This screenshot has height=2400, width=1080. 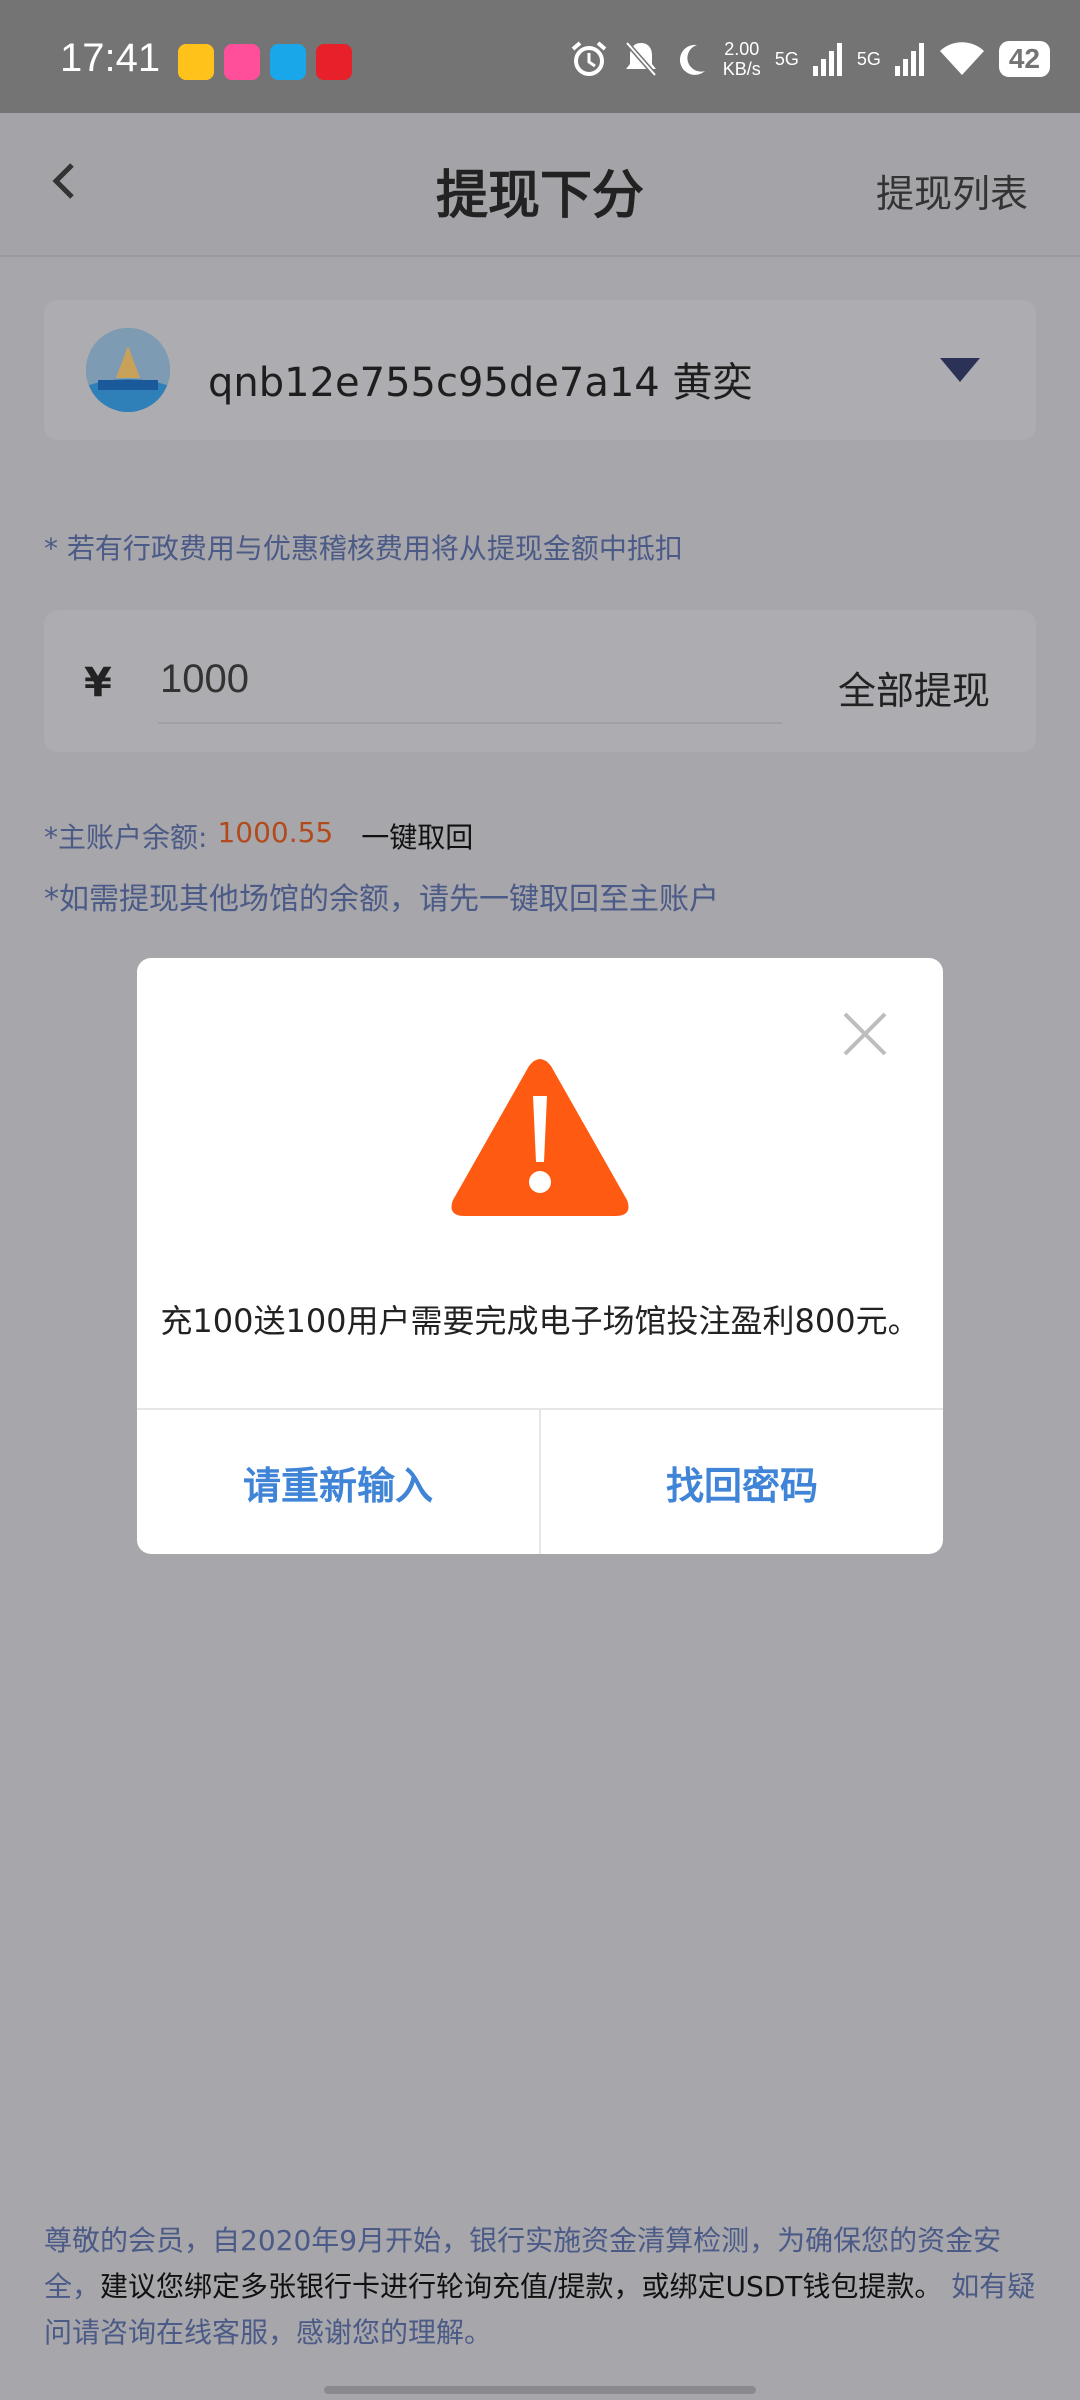 What do you see at coordinates (110, 58) in the screenshot?
I see `status-time: 17:41` at bounding box center [110, 58].